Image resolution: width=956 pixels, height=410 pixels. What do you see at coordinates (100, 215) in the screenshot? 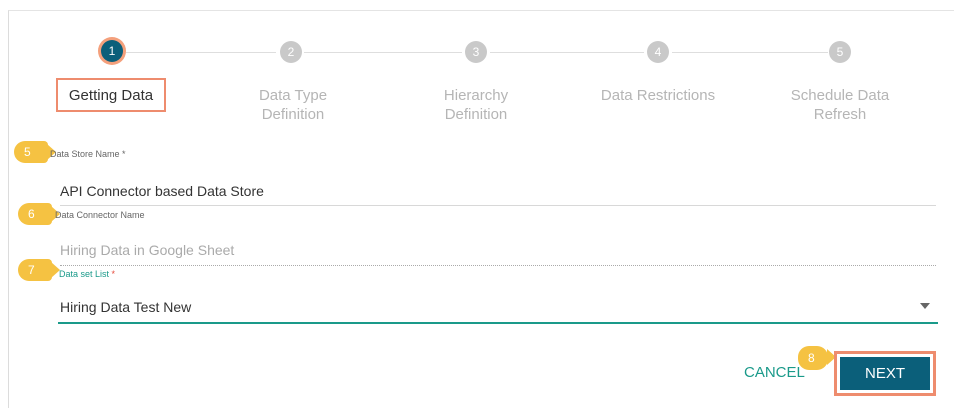
I see `data-connector-name-label: Data Connector Name` at bounding box center [100, 215].